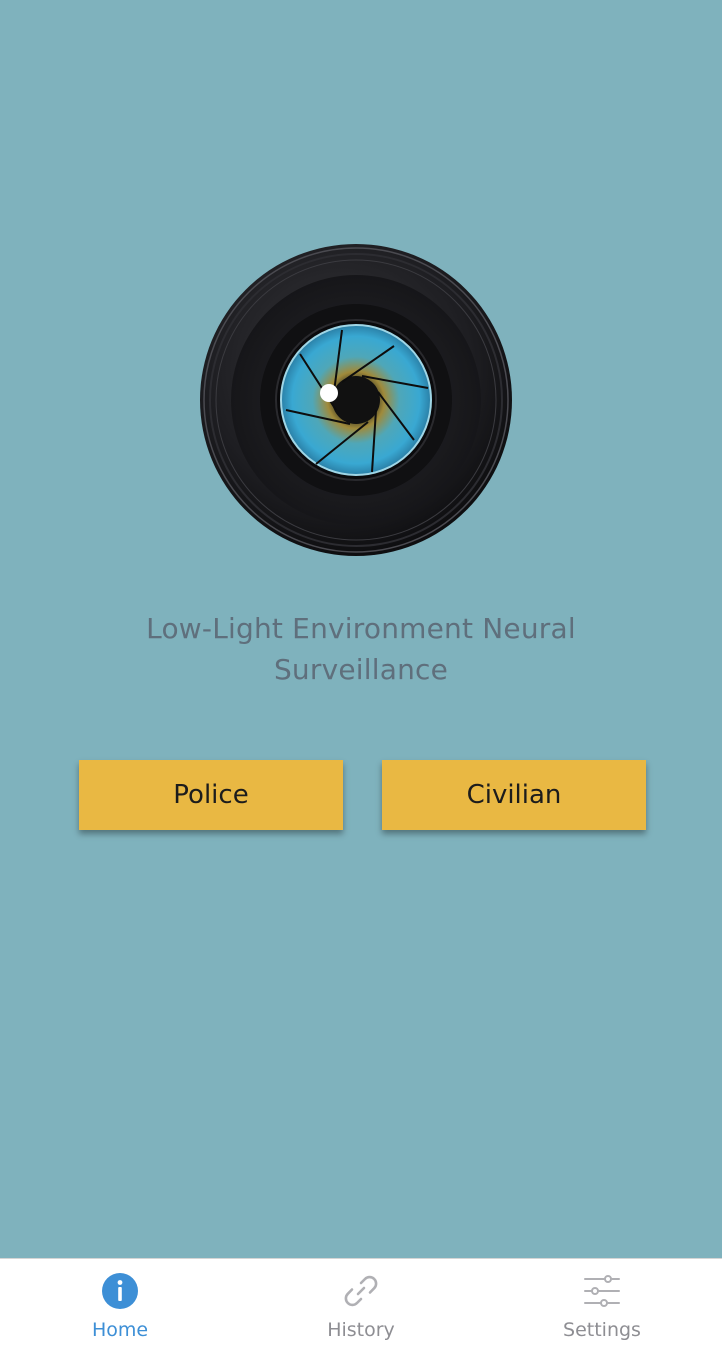 This screenshot has width=722, height=1365. What do you see at coordinates (514, 795) in the screenshot?
I see `civilian-button: Civilian` at bounding box center [514, 795].